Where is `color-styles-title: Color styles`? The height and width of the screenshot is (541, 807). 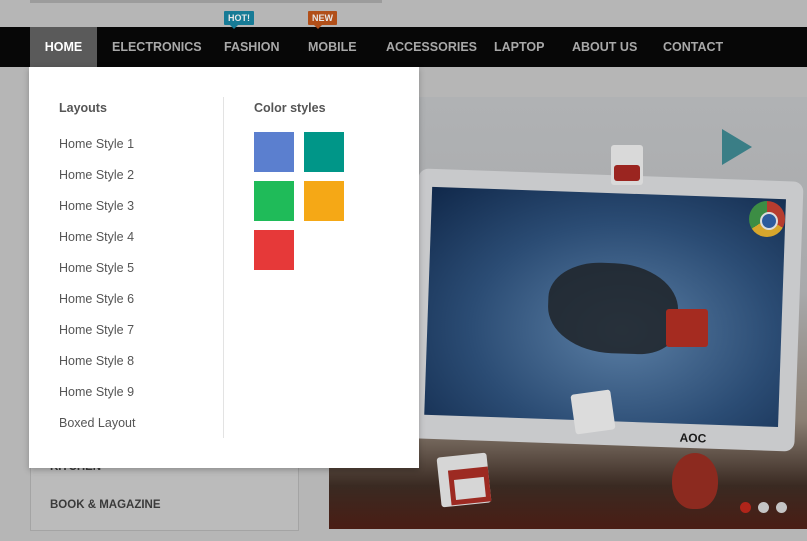 color-styles-title: Color styles is located at coordinates (290, 108).